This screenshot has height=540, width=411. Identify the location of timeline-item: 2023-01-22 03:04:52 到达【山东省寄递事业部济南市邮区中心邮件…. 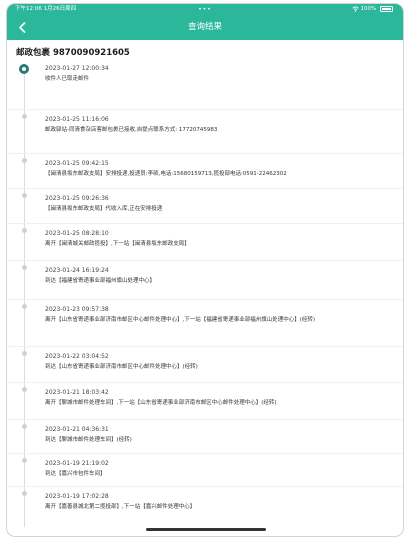
(205, 365).